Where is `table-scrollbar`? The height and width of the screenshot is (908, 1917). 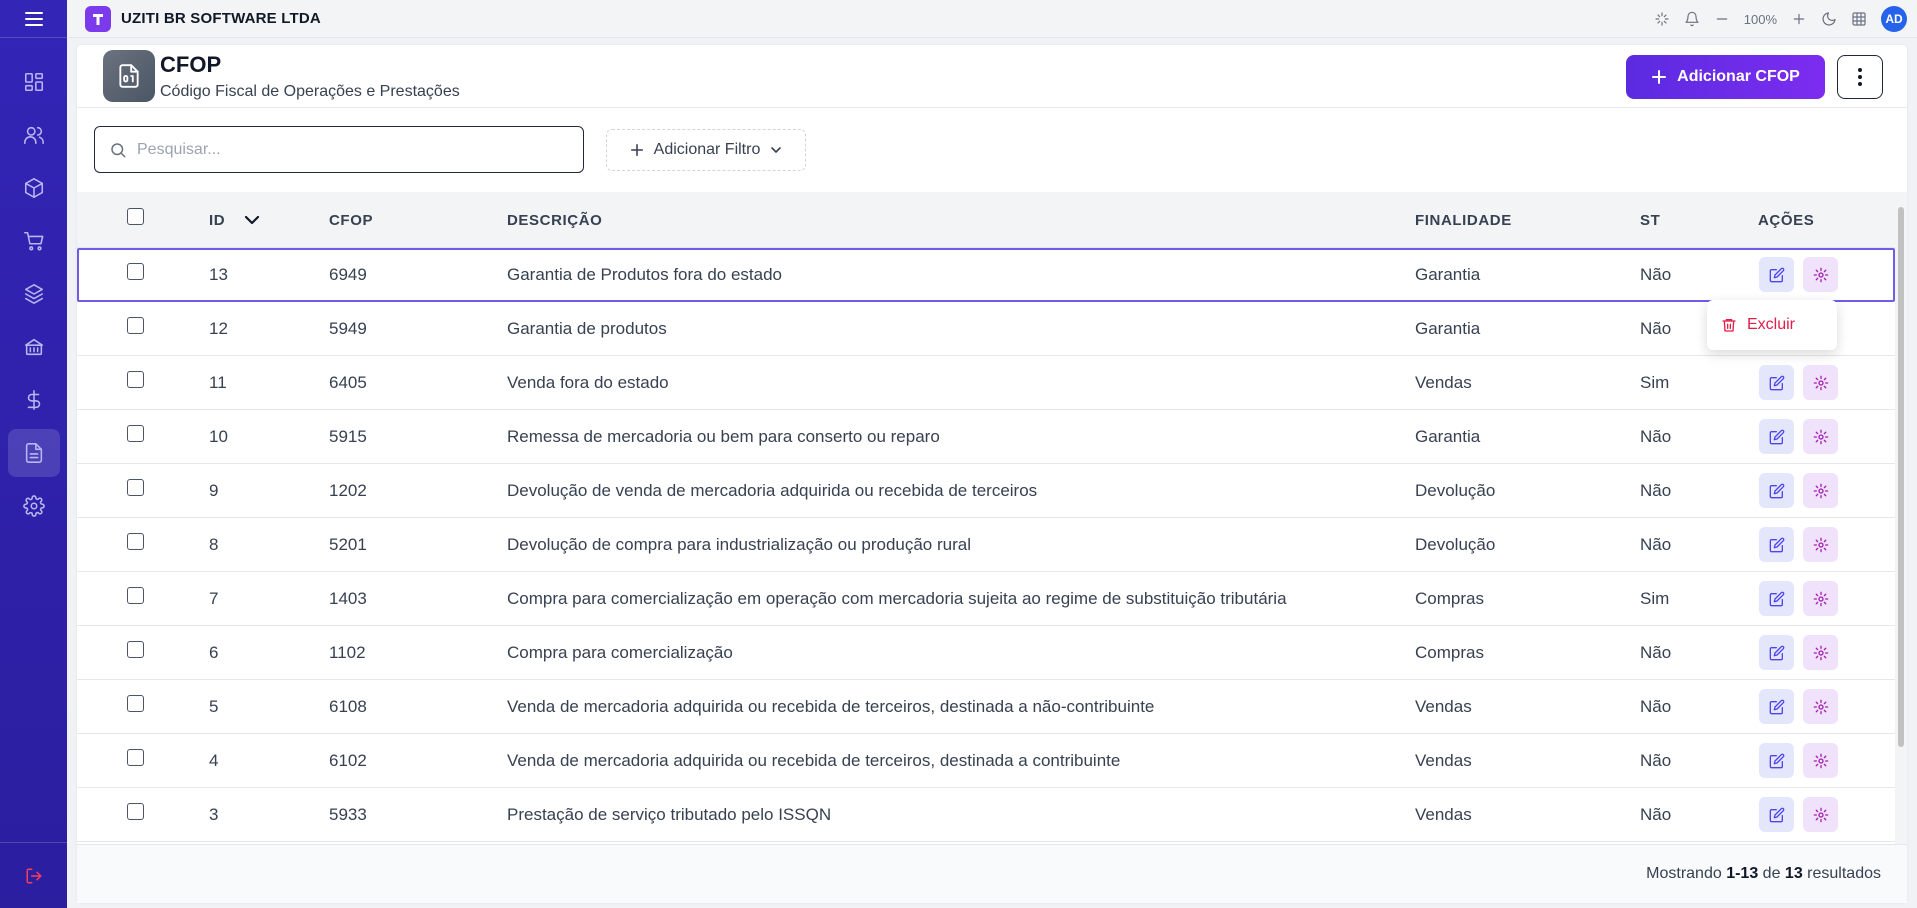 table-scrollbar is located at coordinates (1901, 518).